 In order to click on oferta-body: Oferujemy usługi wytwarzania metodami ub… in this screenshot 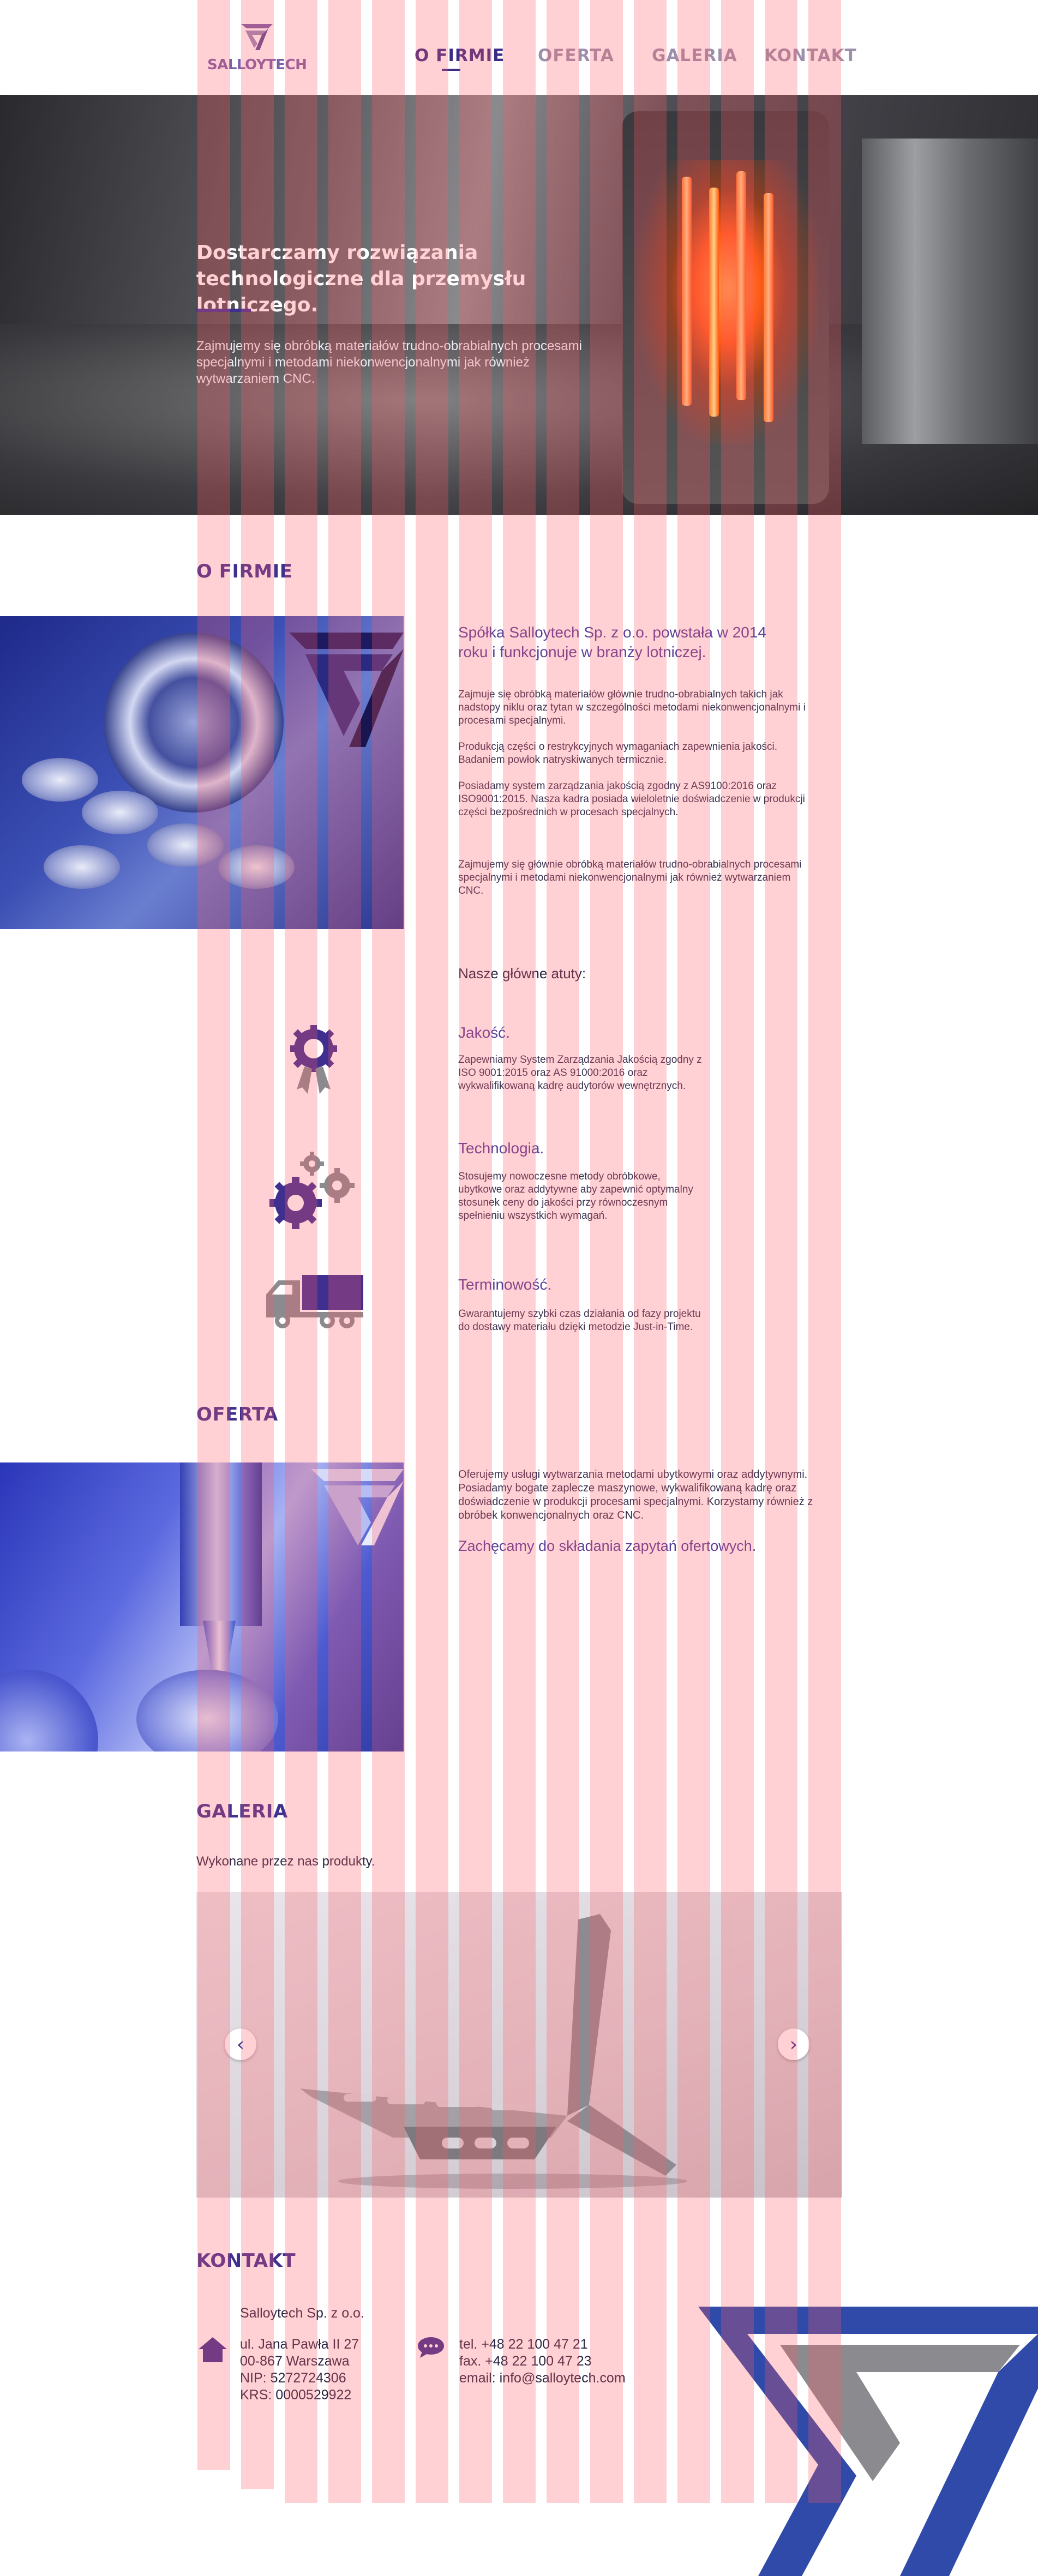, I will do `click(635, 1494)`.